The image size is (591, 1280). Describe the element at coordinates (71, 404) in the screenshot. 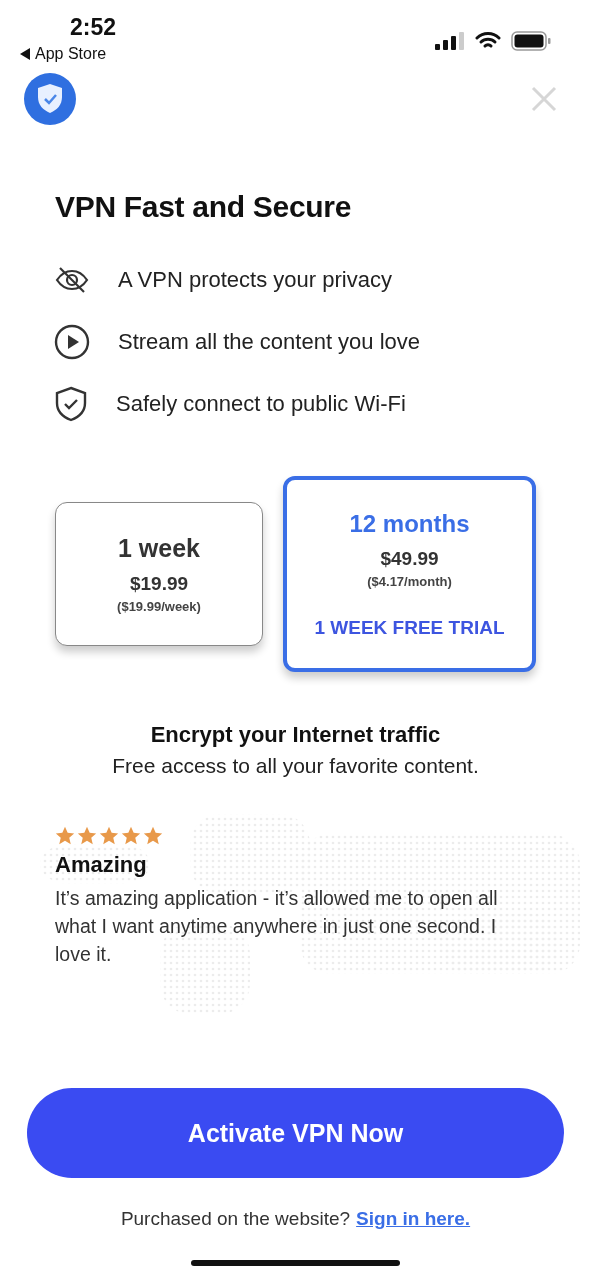

I see `shield-check-icon` at that location.